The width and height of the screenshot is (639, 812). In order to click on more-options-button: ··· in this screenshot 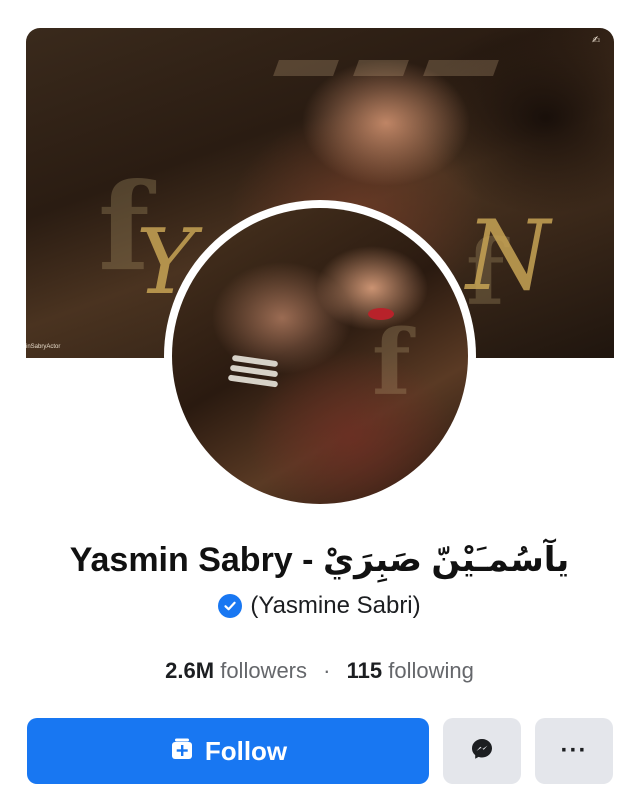, I will do `click(574, 751)`.